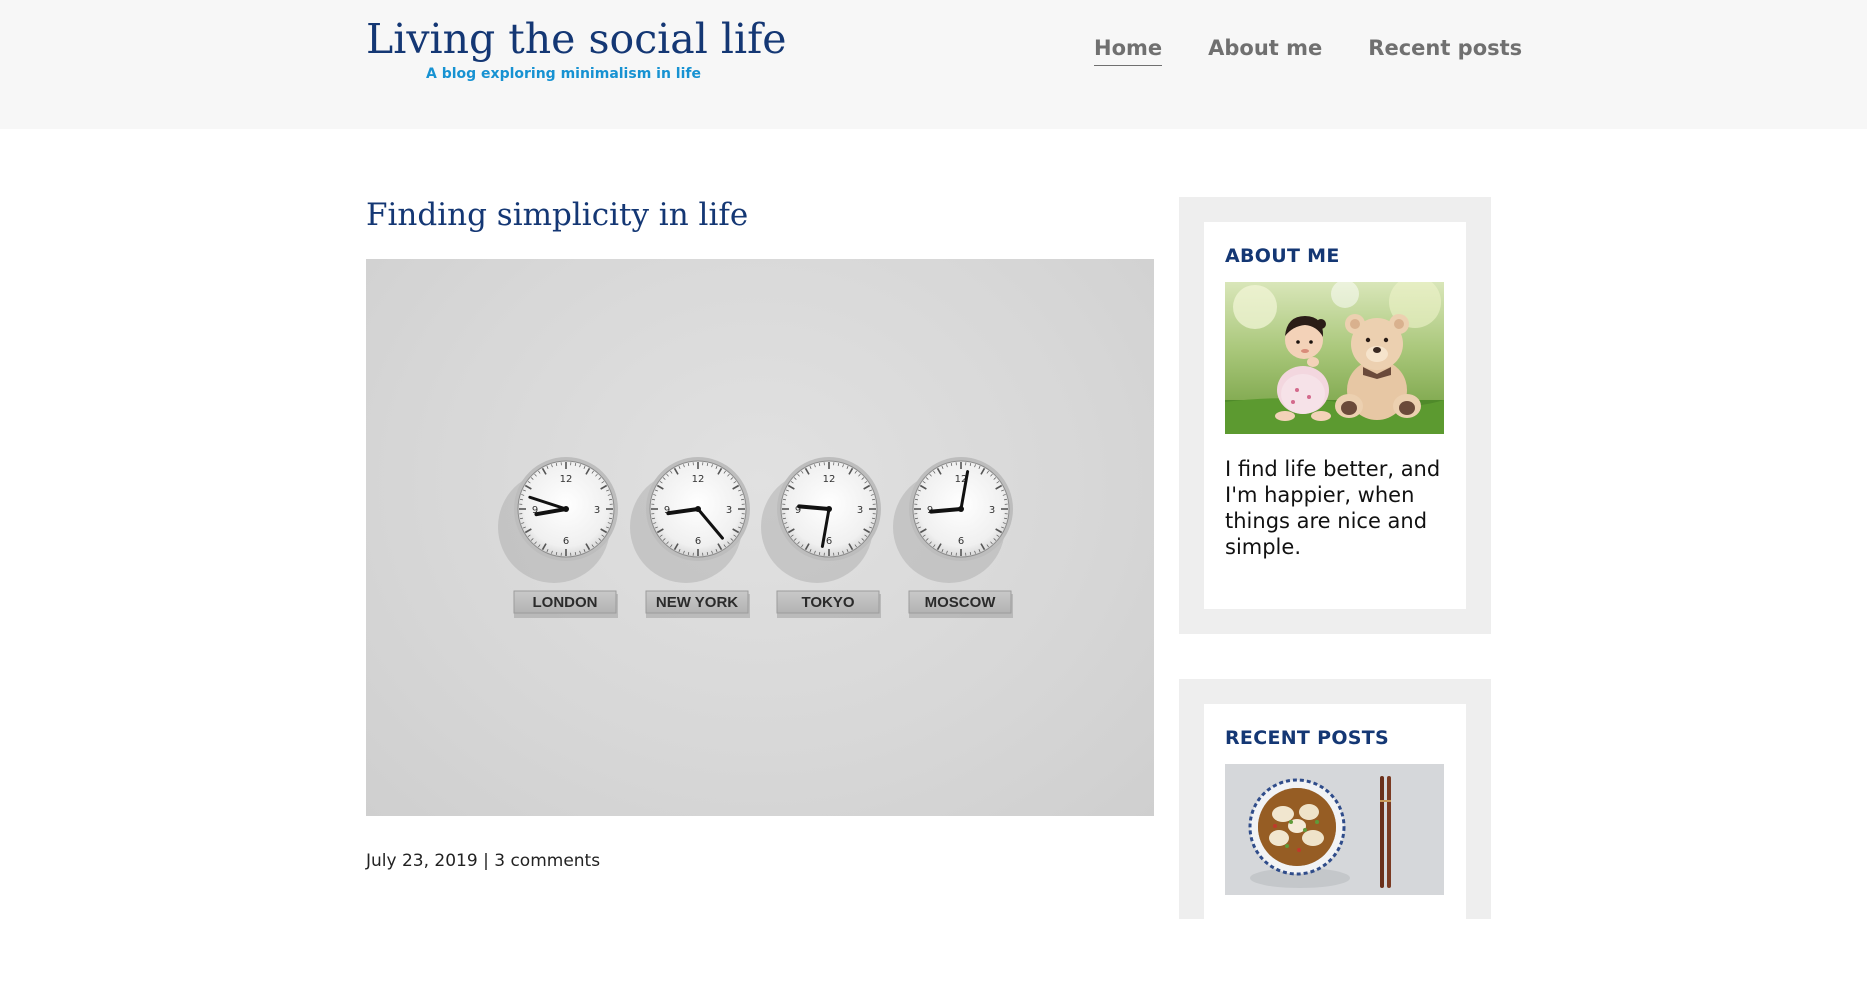  What do you see at coordinates (547, 861) in the screenshot?
I see `comments-link: 3 comments` at bounding box center [547, 861].